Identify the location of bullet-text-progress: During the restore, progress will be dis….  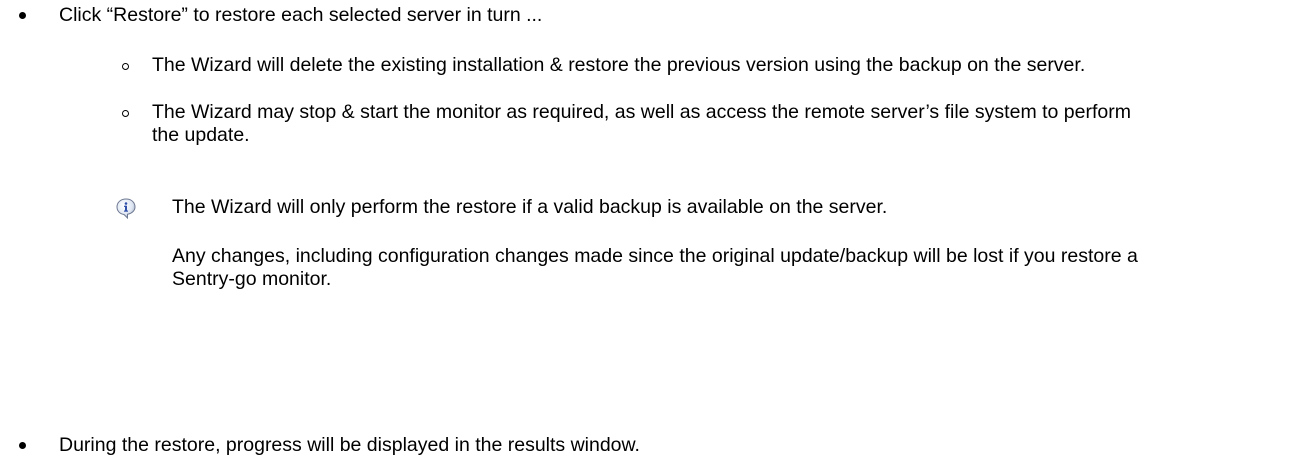
(349, 445).